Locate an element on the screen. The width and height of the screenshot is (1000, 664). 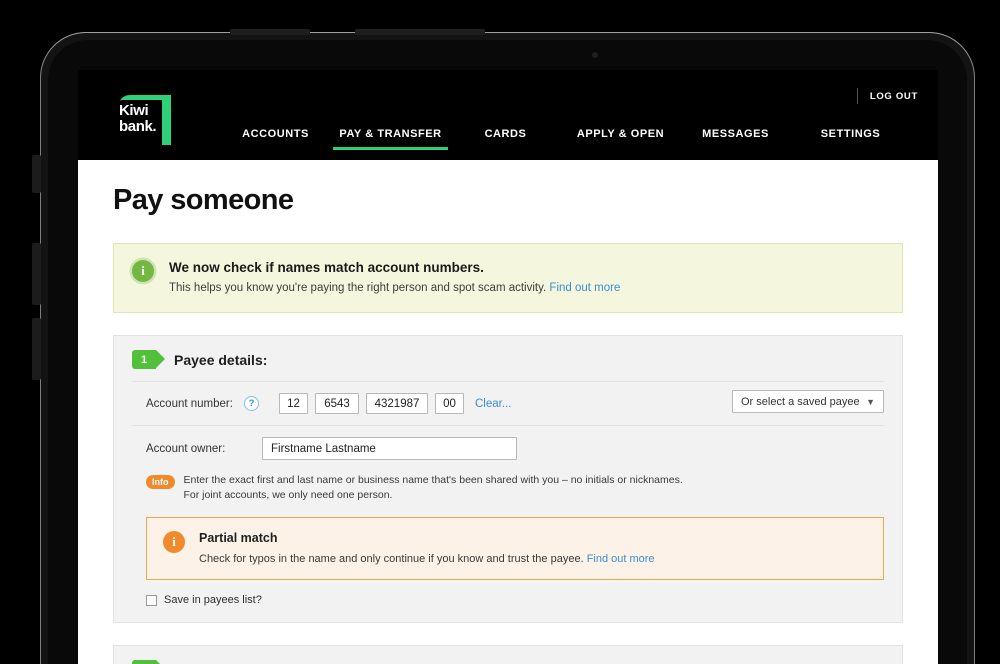
top-antenna-band-right is located at coordinates (420, 32).